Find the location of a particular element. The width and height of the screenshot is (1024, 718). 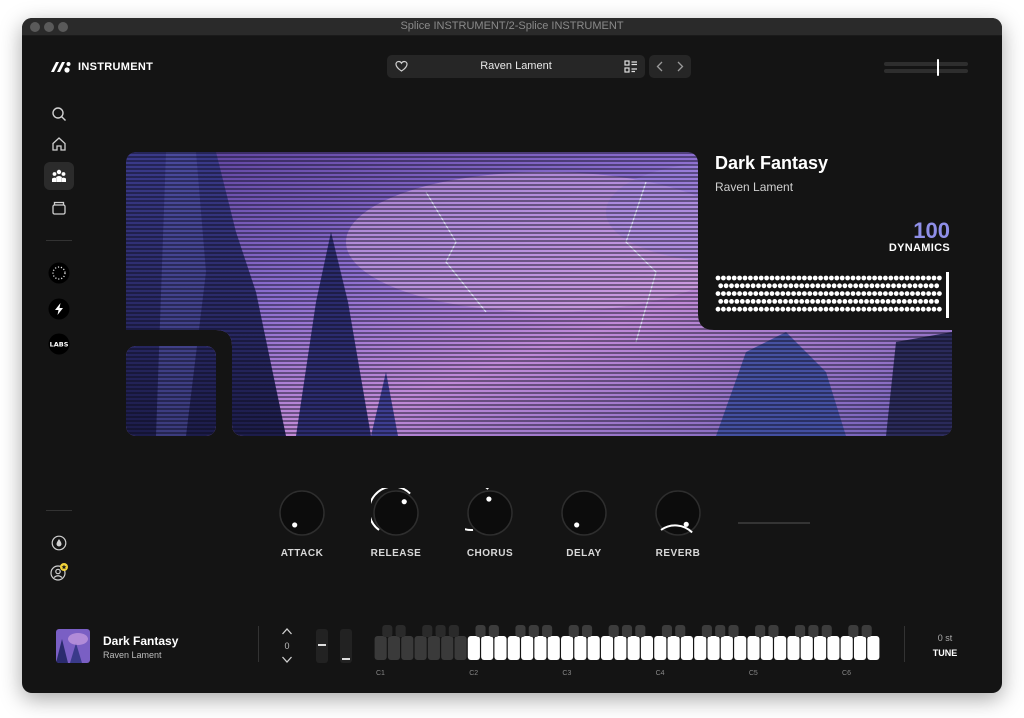

sidebar-item-search is located at coordinates (59, 114).